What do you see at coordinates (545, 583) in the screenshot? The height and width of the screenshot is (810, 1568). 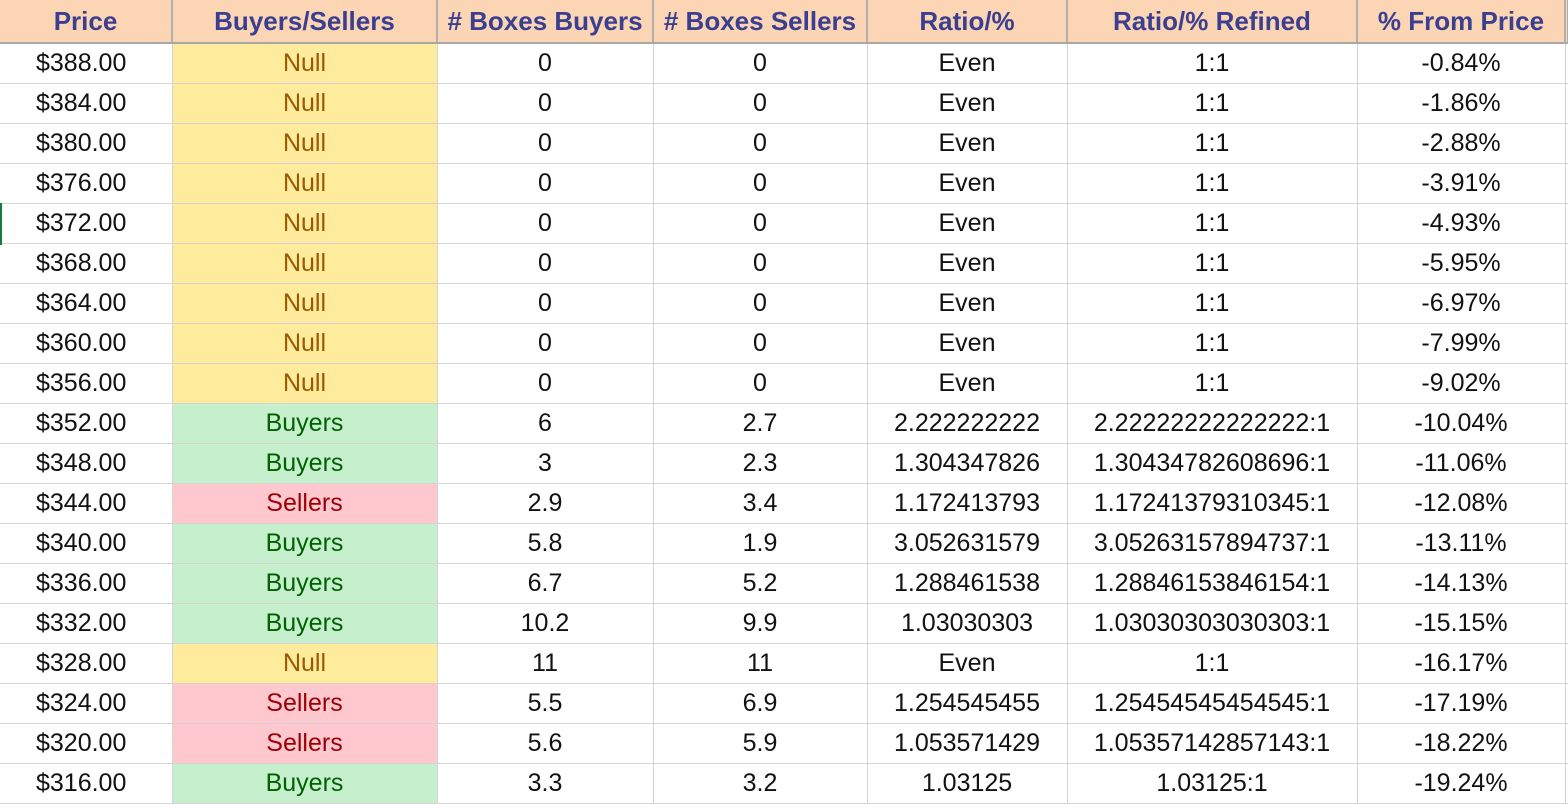 I see `cell-boxes-buyers: 6.7` at bounding box center [545, 583].